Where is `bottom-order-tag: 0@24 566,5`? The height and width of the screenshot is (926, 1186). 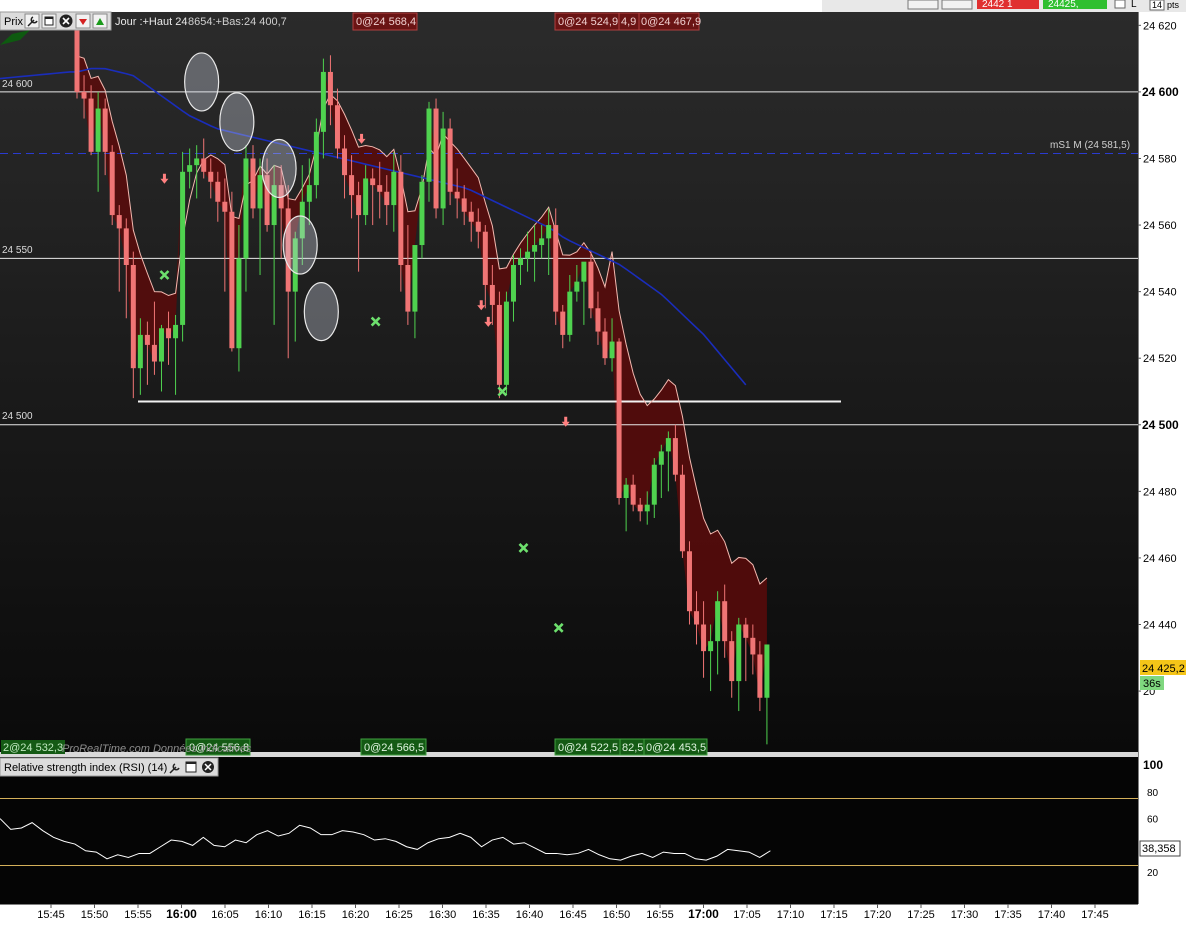
bottom-order-tag: 0@24 566,5 is located at coordinates (393, 747).